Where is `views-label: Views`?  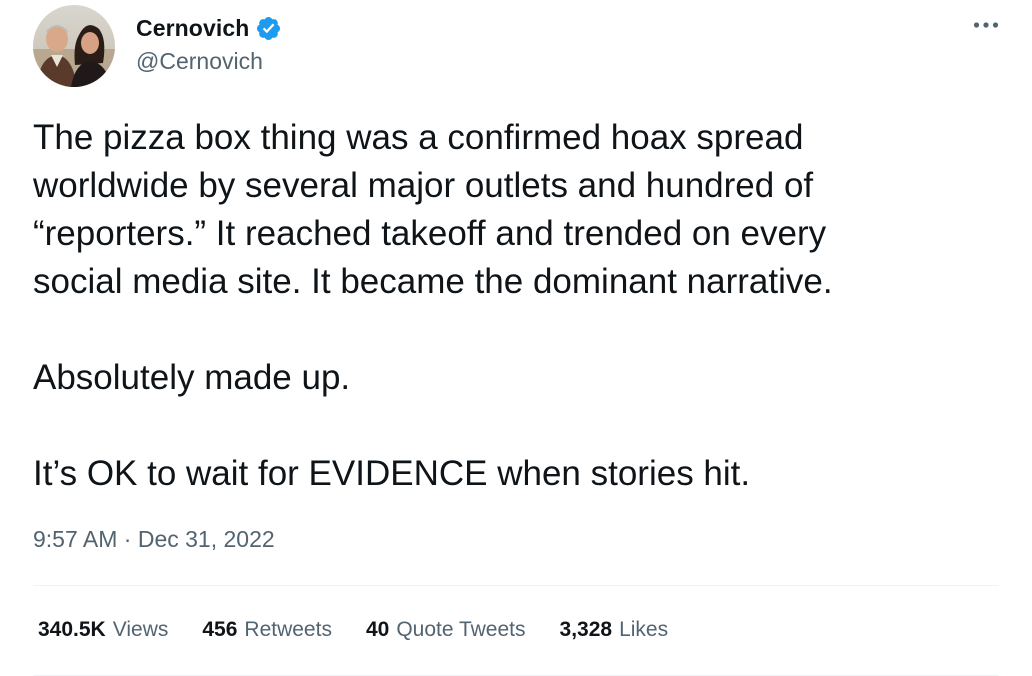 views-label: Views is located at coordinates (140, 629).